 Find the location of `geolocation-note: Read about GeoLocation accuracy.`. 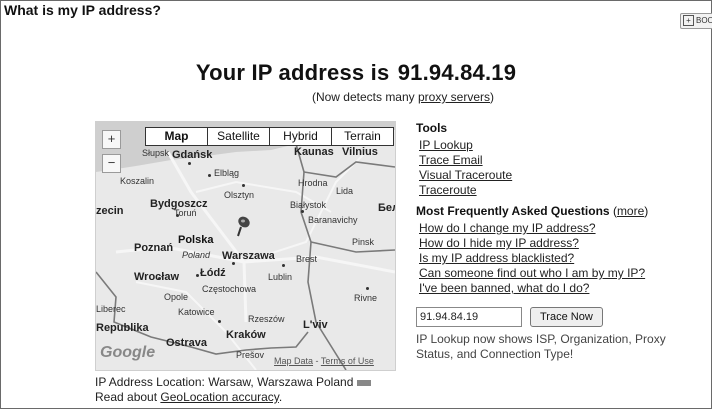

geolocation-note: Read about GeoLocation accuracy. is located at coordinates (188, 397).